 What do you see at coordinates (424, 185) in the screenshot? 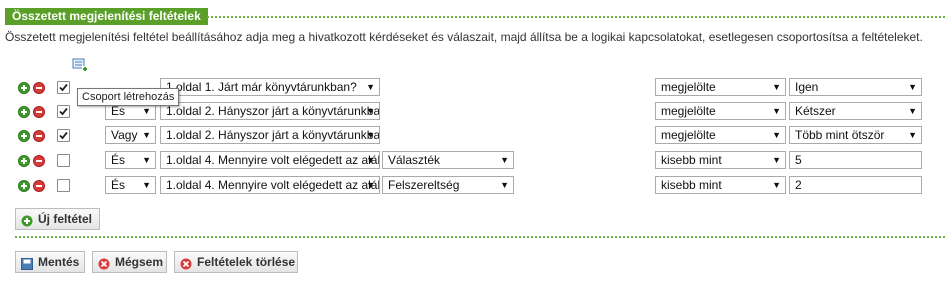
I see `sub-question-value: Felszereltség` at bounding box center [424, 185].